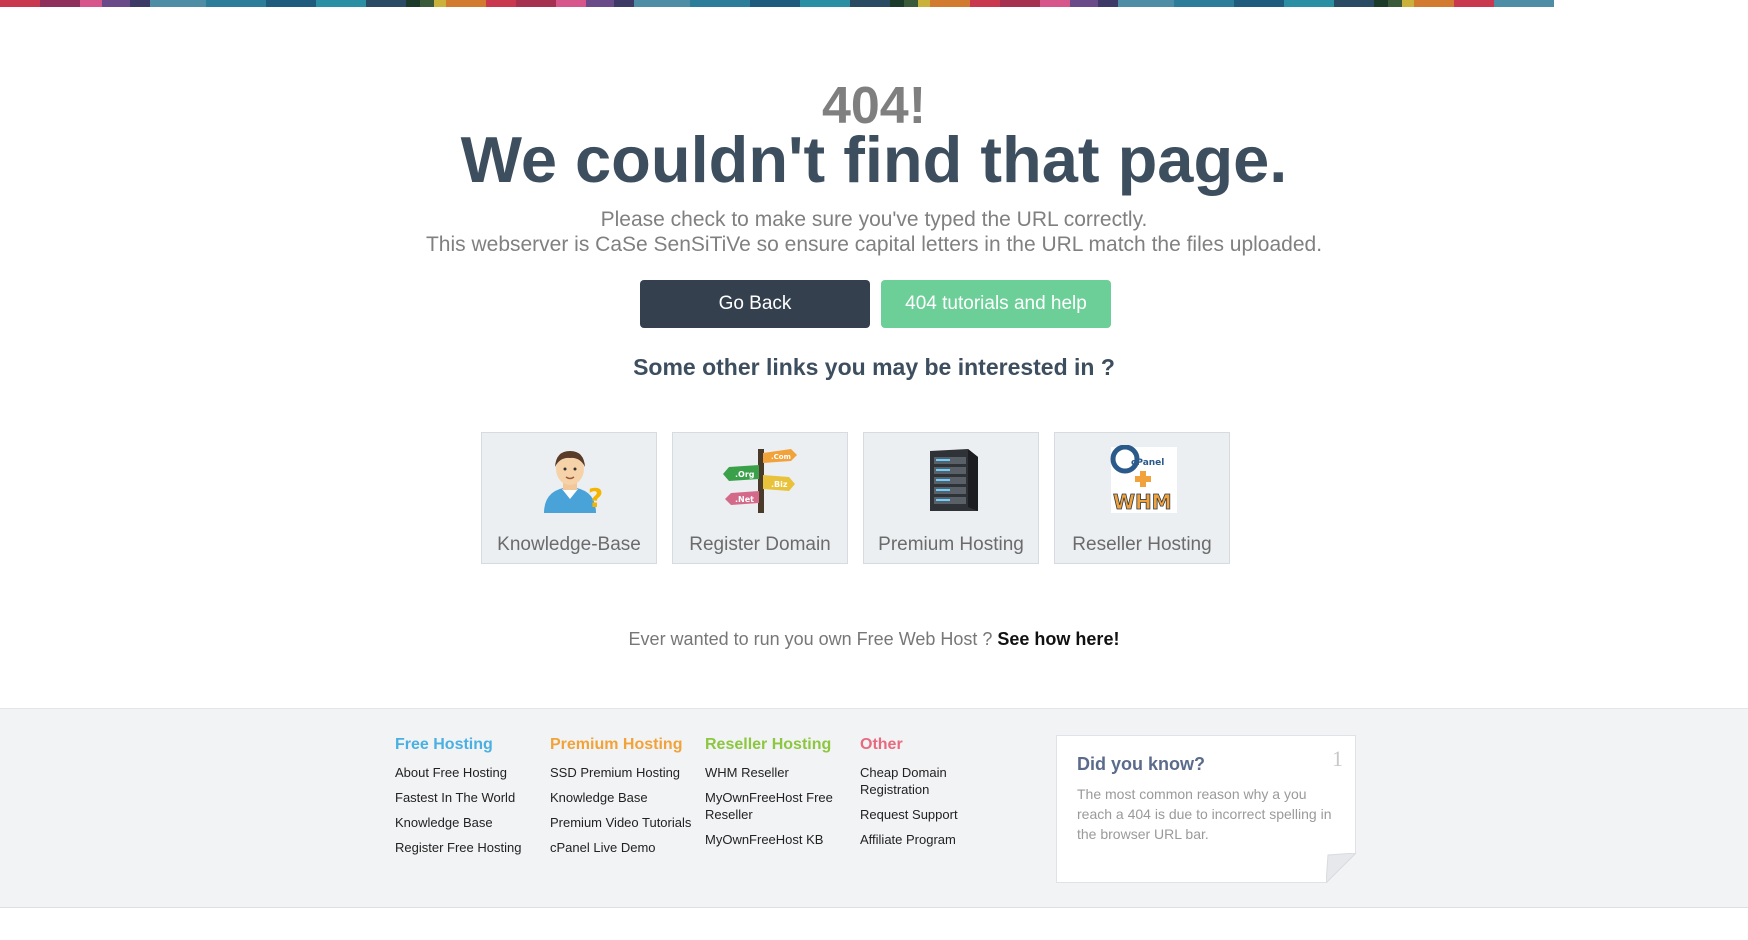  I want to click on footer-link: MyOwnFreeHost Free Reseller, so click(780, 806).